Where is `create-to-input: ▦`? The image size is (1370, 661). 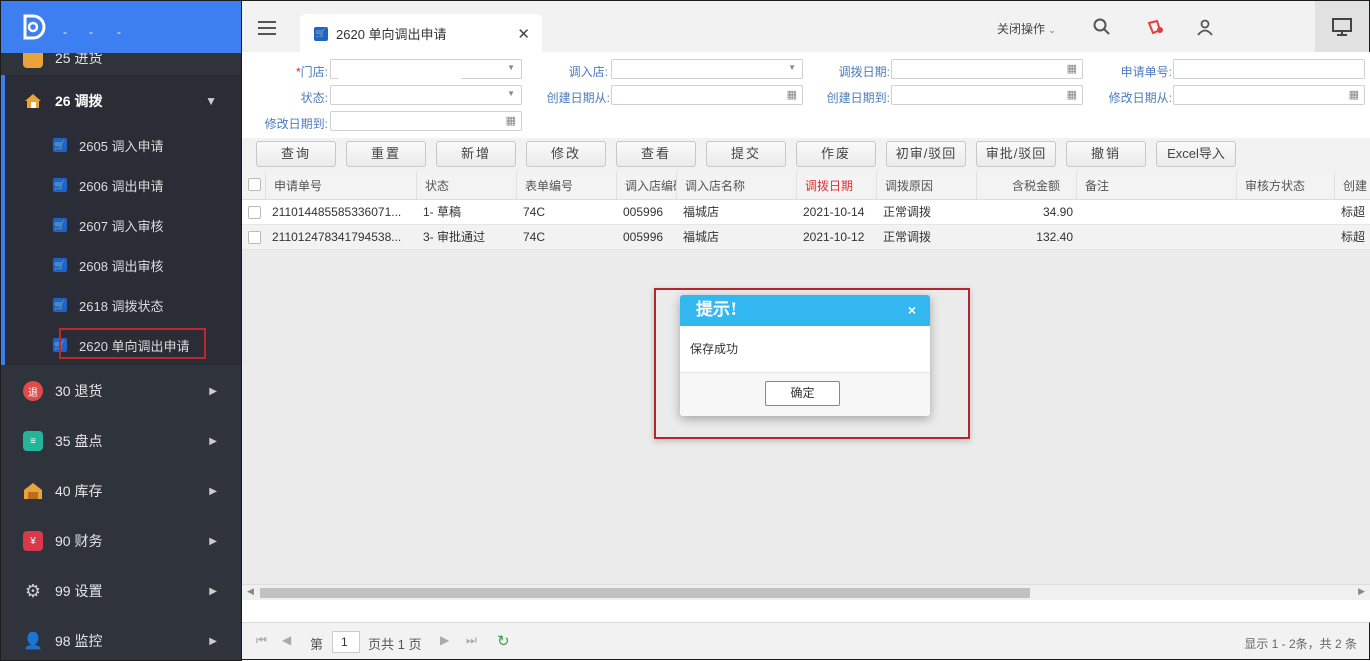
create-to-input: ▦ is located at coordinates (987, 95).